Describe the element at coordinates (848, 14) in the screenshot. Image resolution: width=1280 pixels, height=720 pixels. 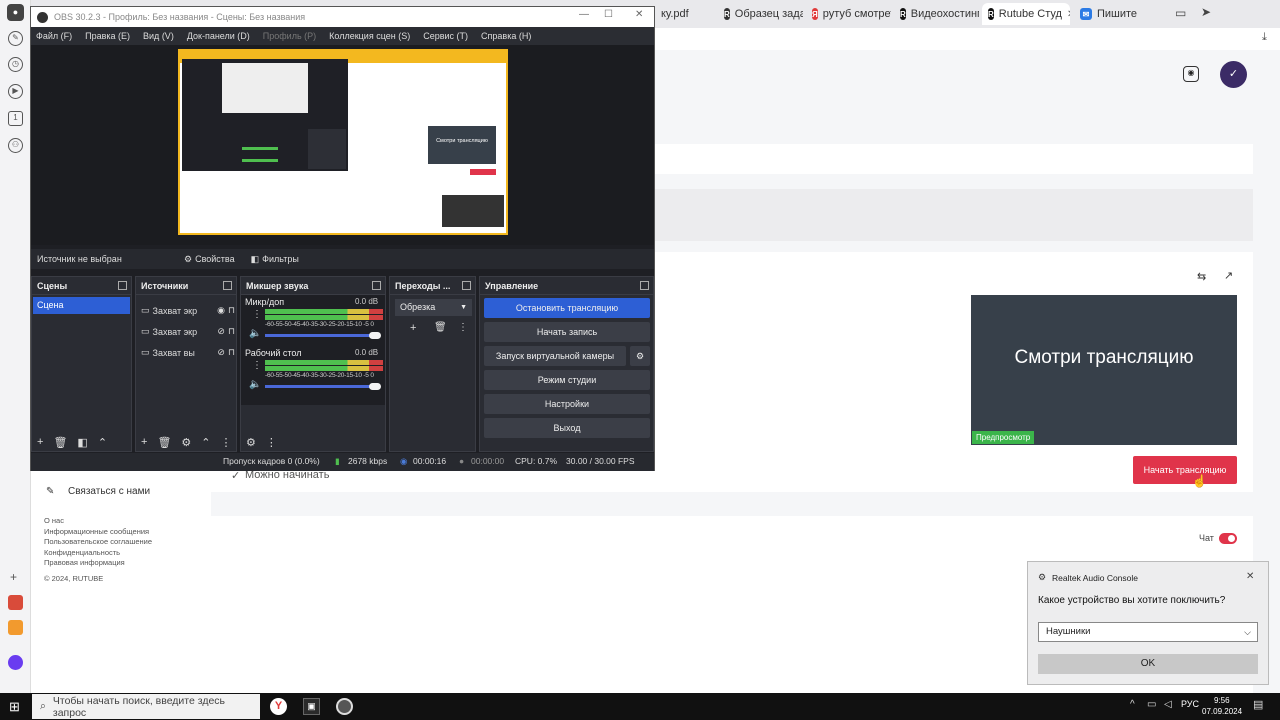
I see `browser-tab: Ярутуб смотреть` at that location.